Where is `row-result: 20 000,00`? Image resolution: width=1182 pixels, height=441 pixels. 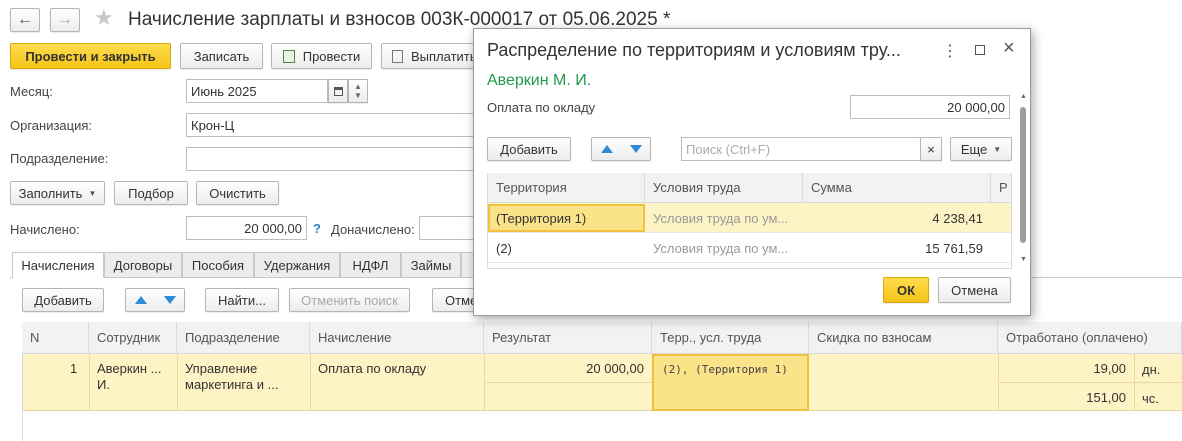
row-result: 20 000,00 is located at coordinates (615, 368).